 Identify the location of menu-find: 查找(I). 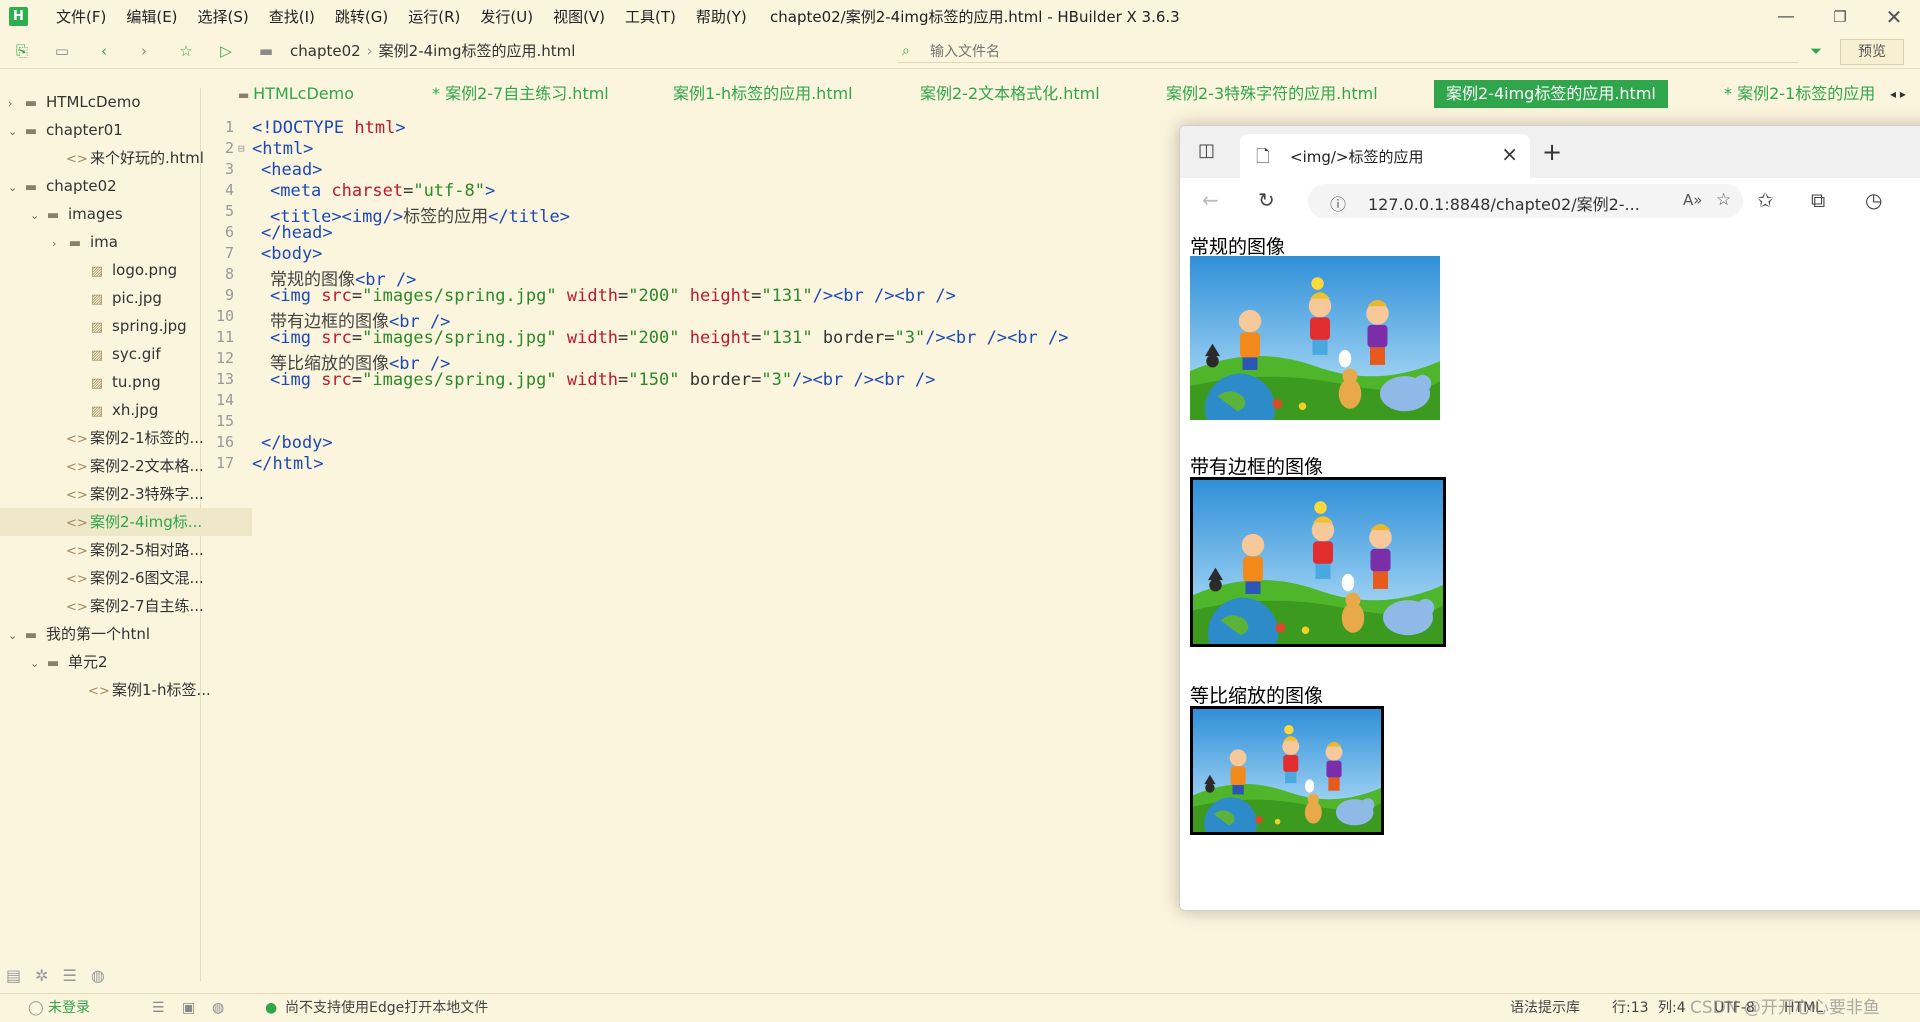
(292, 17).